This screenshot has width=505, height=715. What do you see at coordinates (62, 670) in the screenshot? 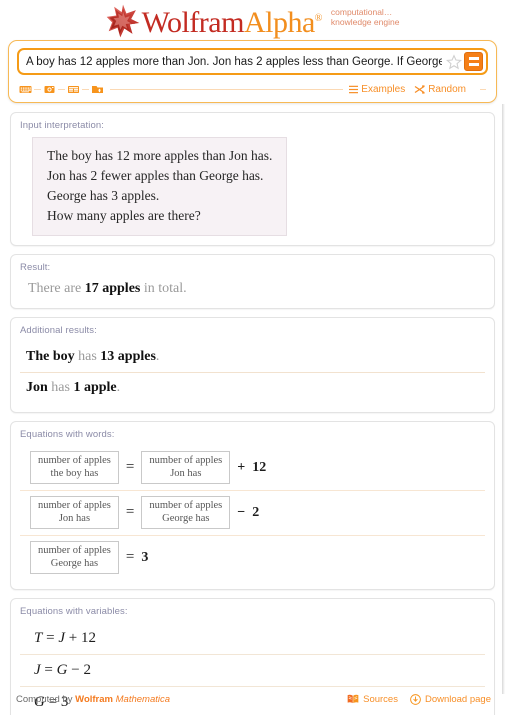
I see `variable-rhs1: G` at bounding box center [62, 670].